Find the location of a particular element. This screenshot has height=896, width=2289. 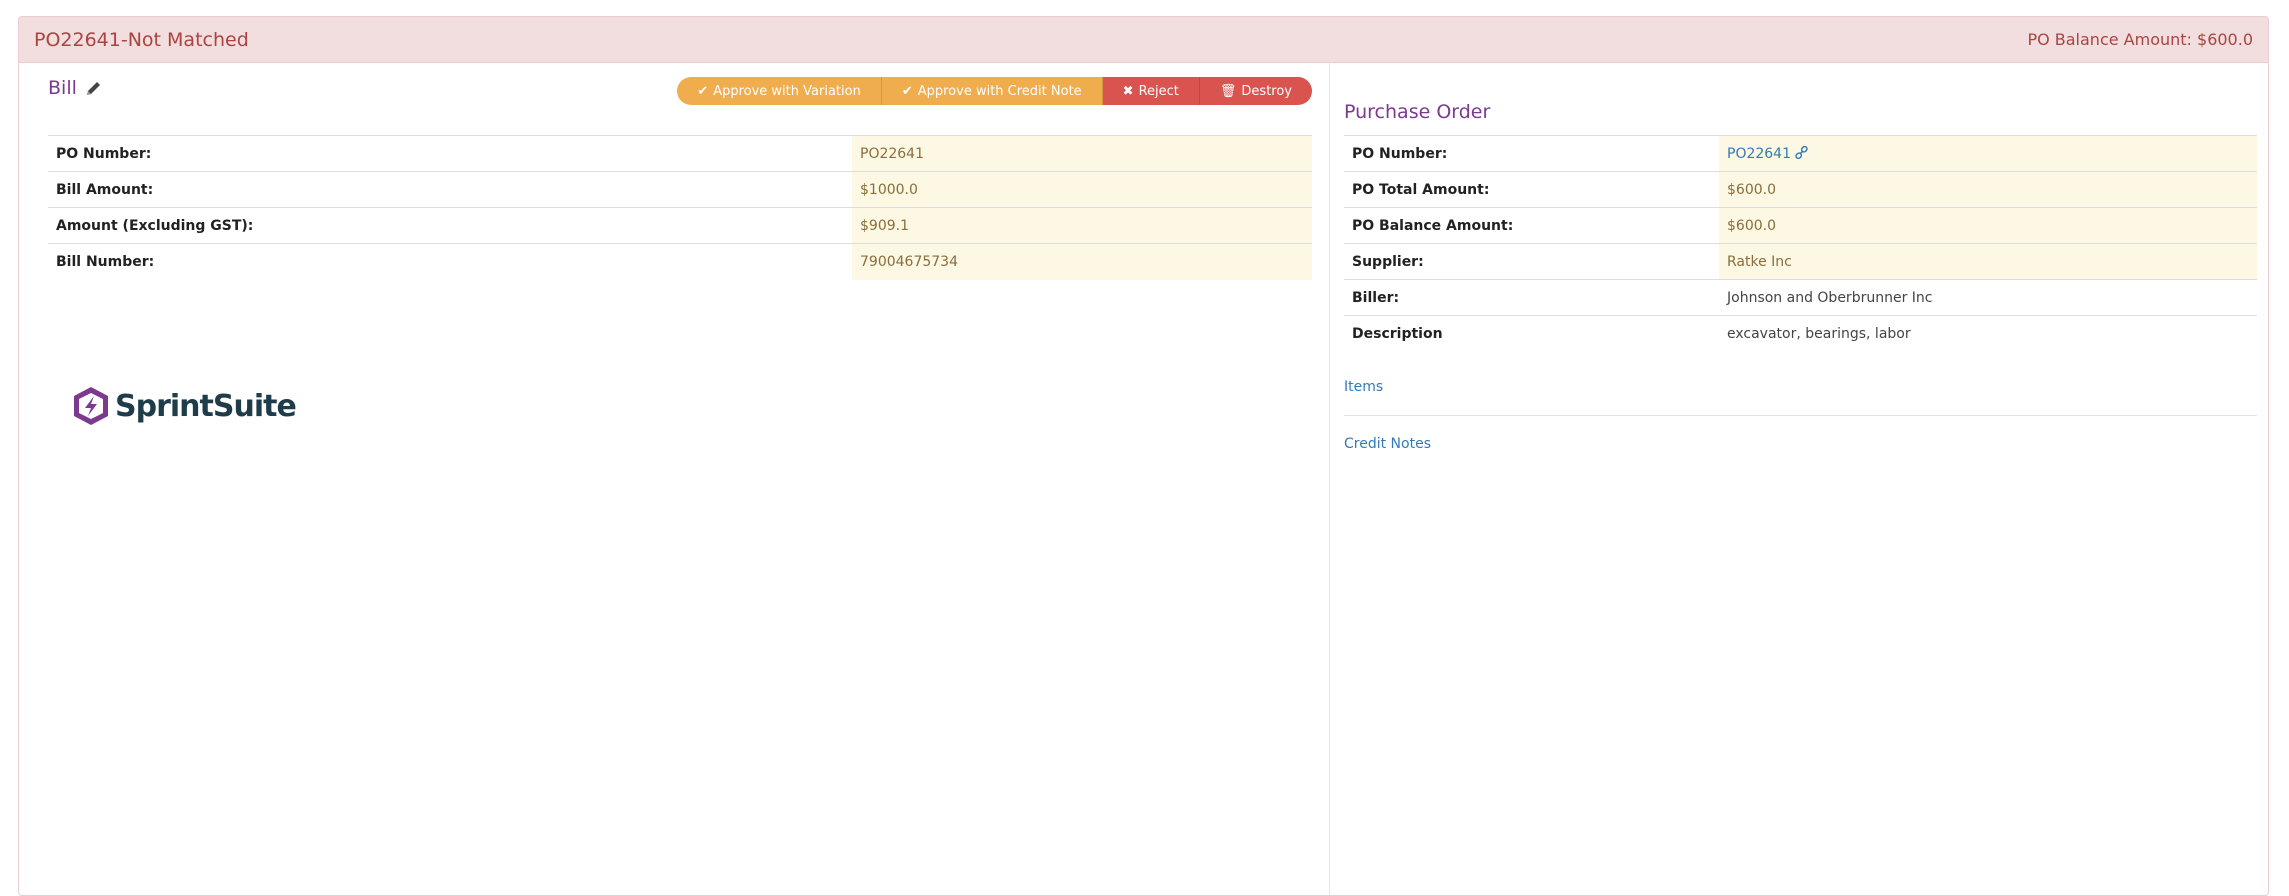

row-value: $909.1 is located at coordinates (1082, 225).